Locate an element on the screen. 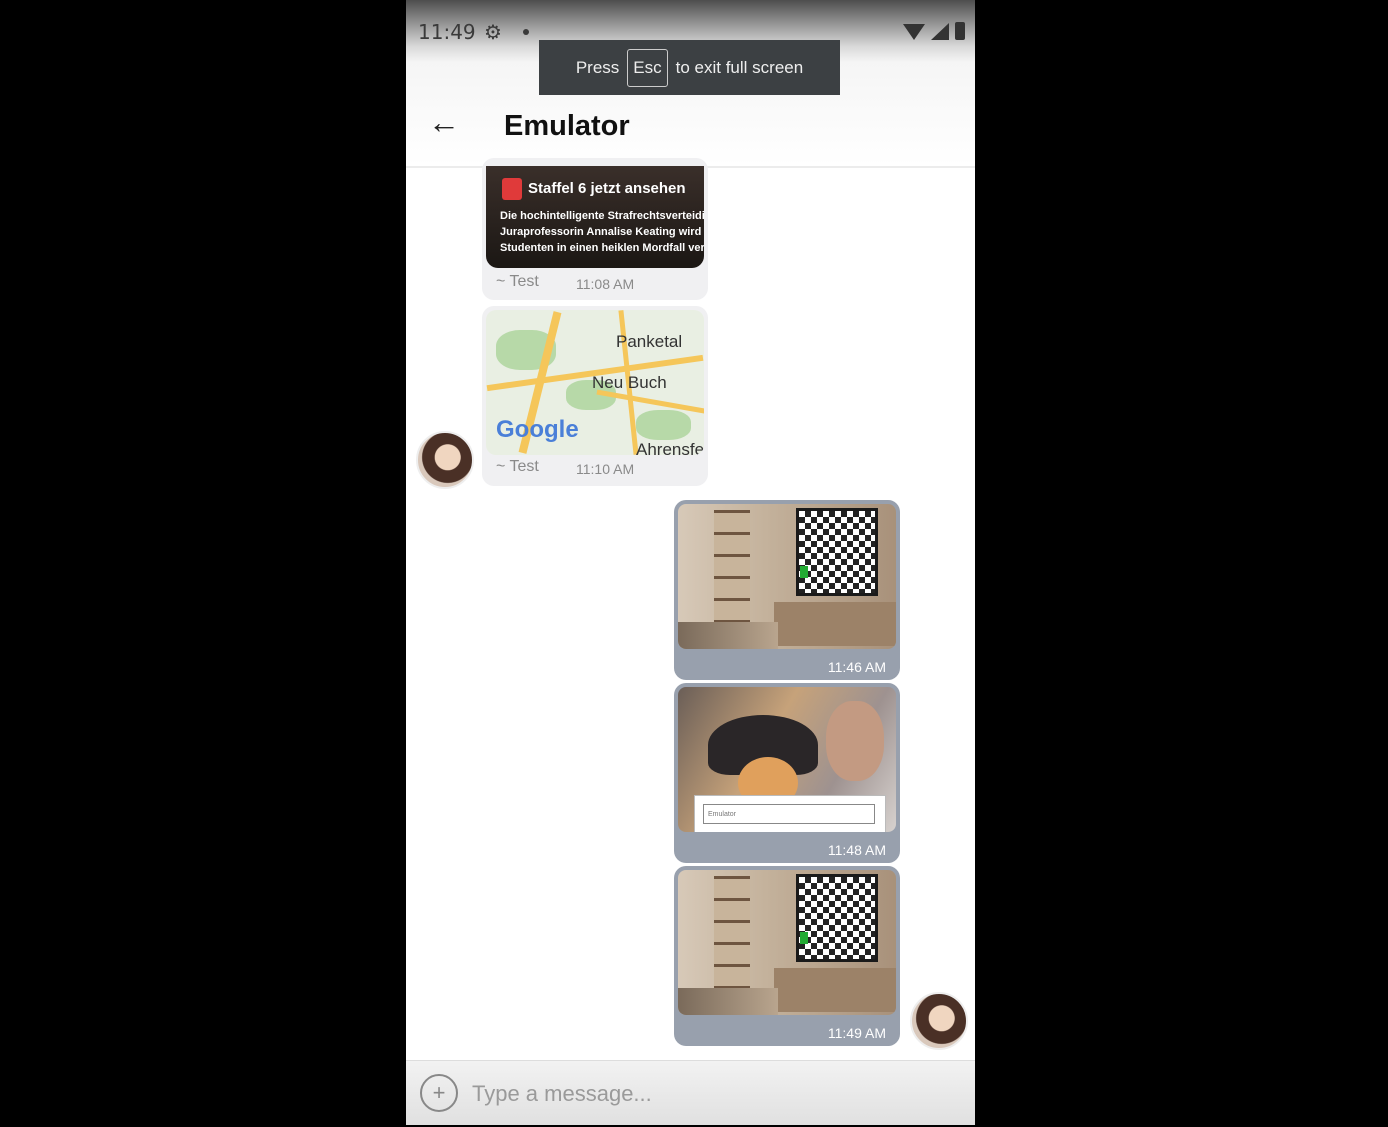  notification-dot-icon is located at coordinates (526, 32).